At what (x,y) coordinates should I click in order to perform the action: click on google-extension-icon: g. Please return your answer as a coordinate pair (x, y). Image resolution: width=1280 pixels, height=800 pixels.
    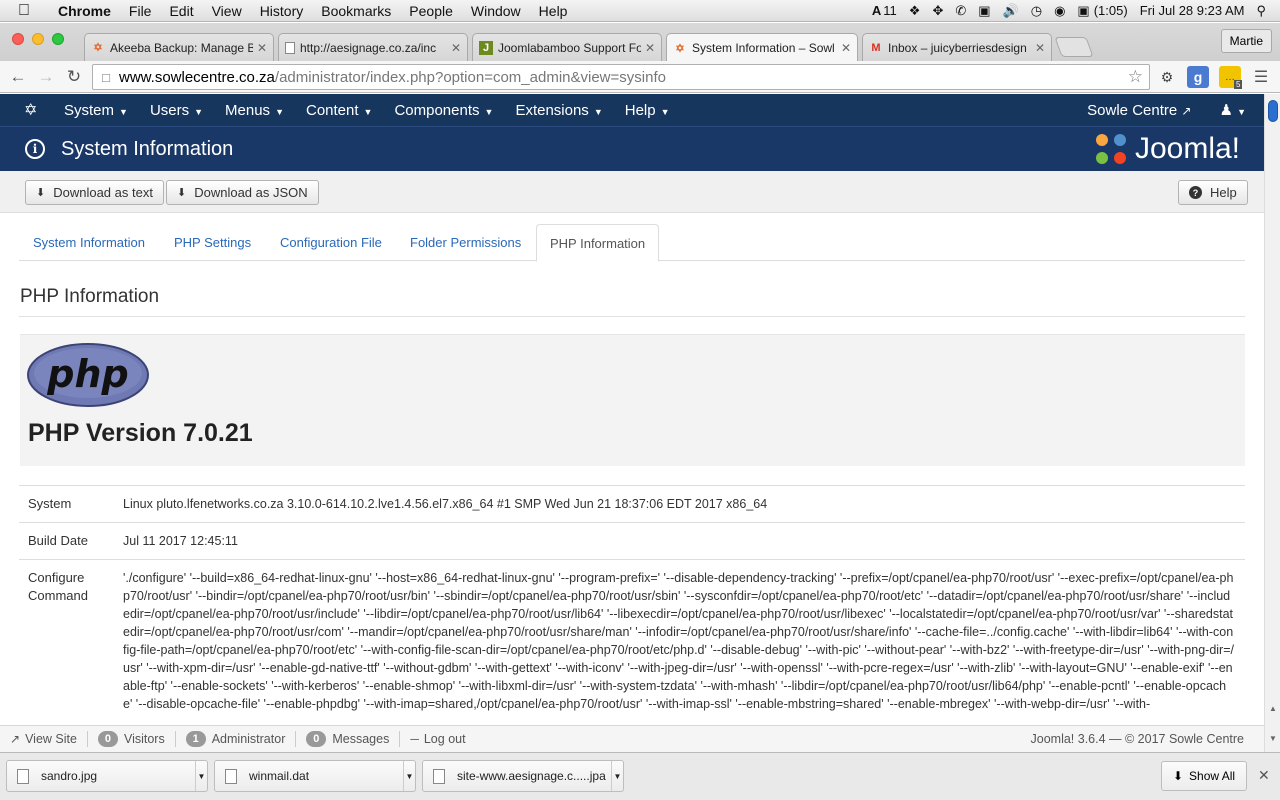
    Looking at the image, I should click on (1198, 77).